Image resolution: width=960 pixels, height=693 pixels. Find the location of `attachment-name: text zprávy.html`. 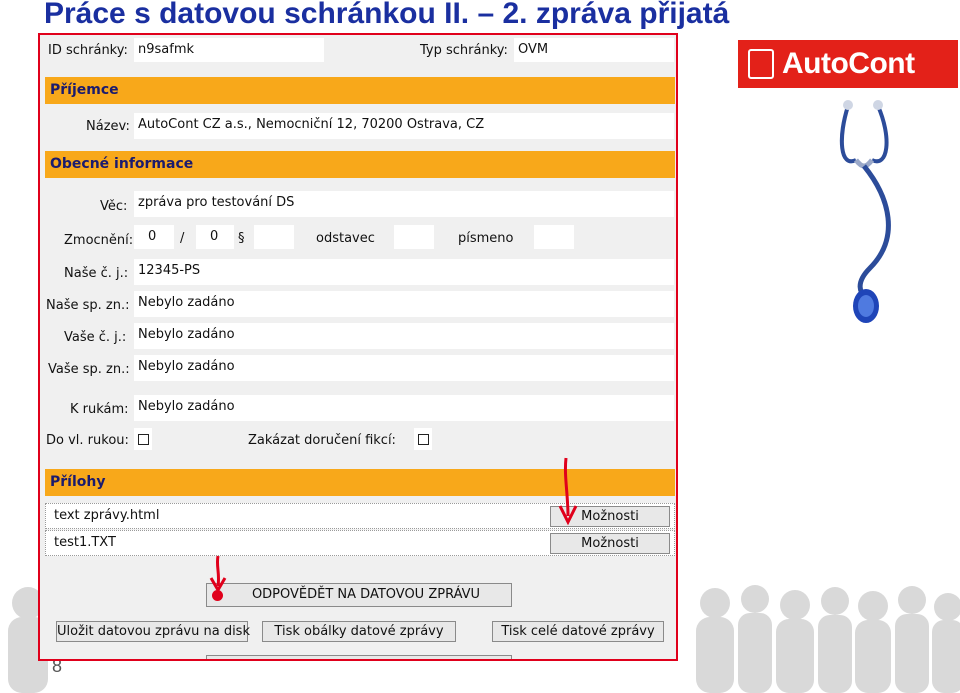

attachment-name: text zprávy.html is located at coordinates (106, 515).